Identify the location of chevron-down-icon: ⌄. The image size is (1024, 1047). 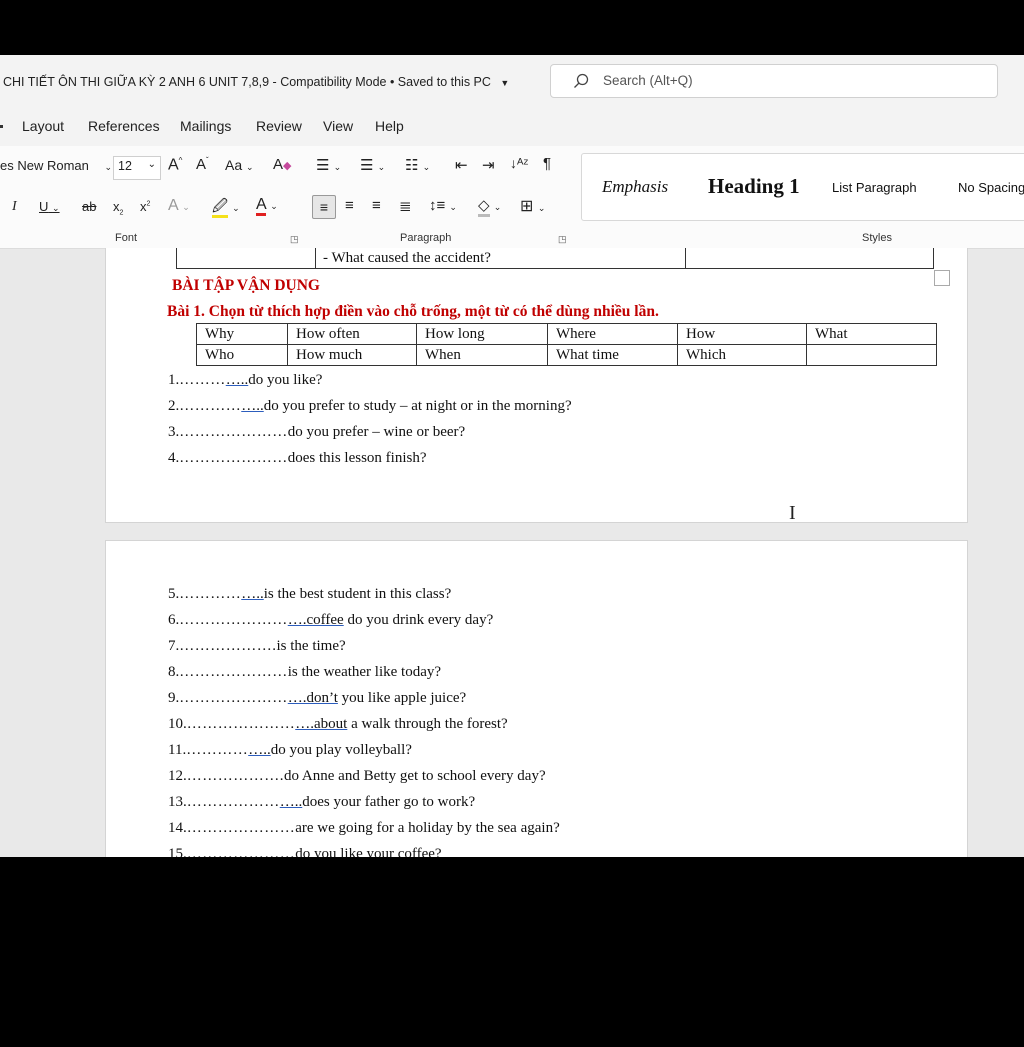
(151, 164).